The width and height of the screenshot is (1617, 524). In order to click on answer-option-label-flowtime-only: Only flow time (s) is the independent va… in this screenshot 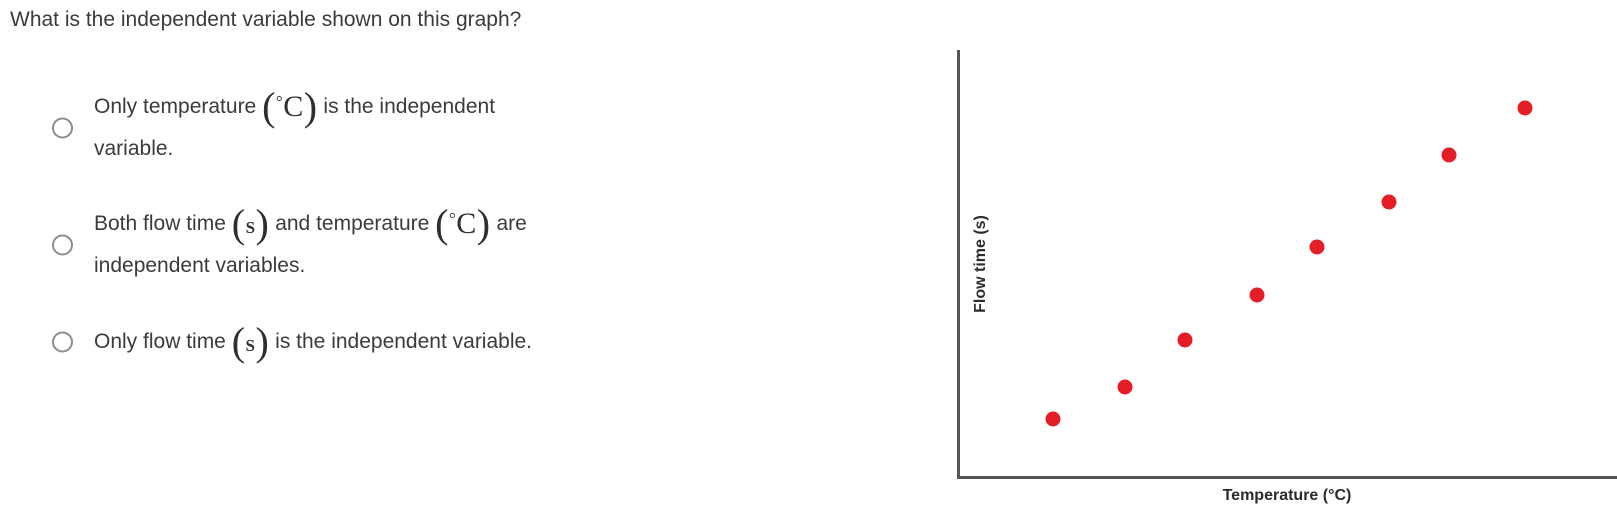, I will do `click(313, 342)`.